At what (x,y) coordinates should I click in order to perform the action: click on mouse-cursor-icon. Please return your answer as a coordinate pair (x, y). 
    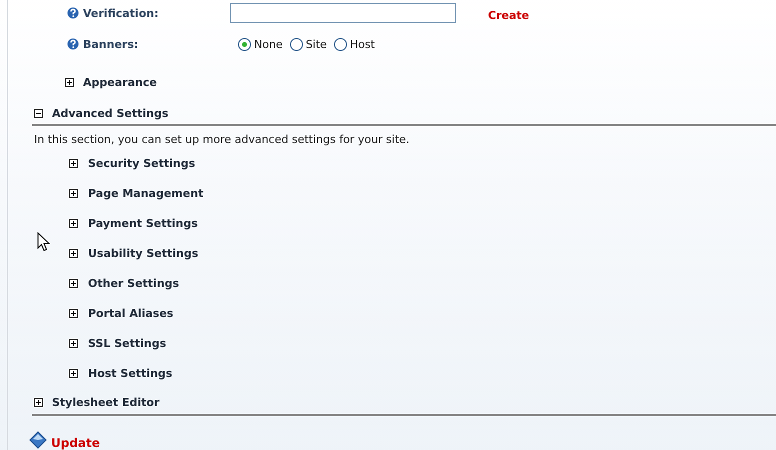
    Looking at the image, I should click on (43, 242).